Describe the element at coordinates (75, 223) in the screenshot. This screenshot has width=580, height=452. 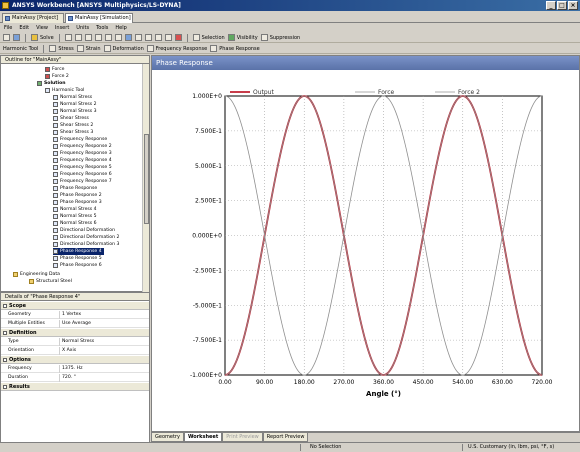
I see `tree-item: Normal Stress 6` at that location.